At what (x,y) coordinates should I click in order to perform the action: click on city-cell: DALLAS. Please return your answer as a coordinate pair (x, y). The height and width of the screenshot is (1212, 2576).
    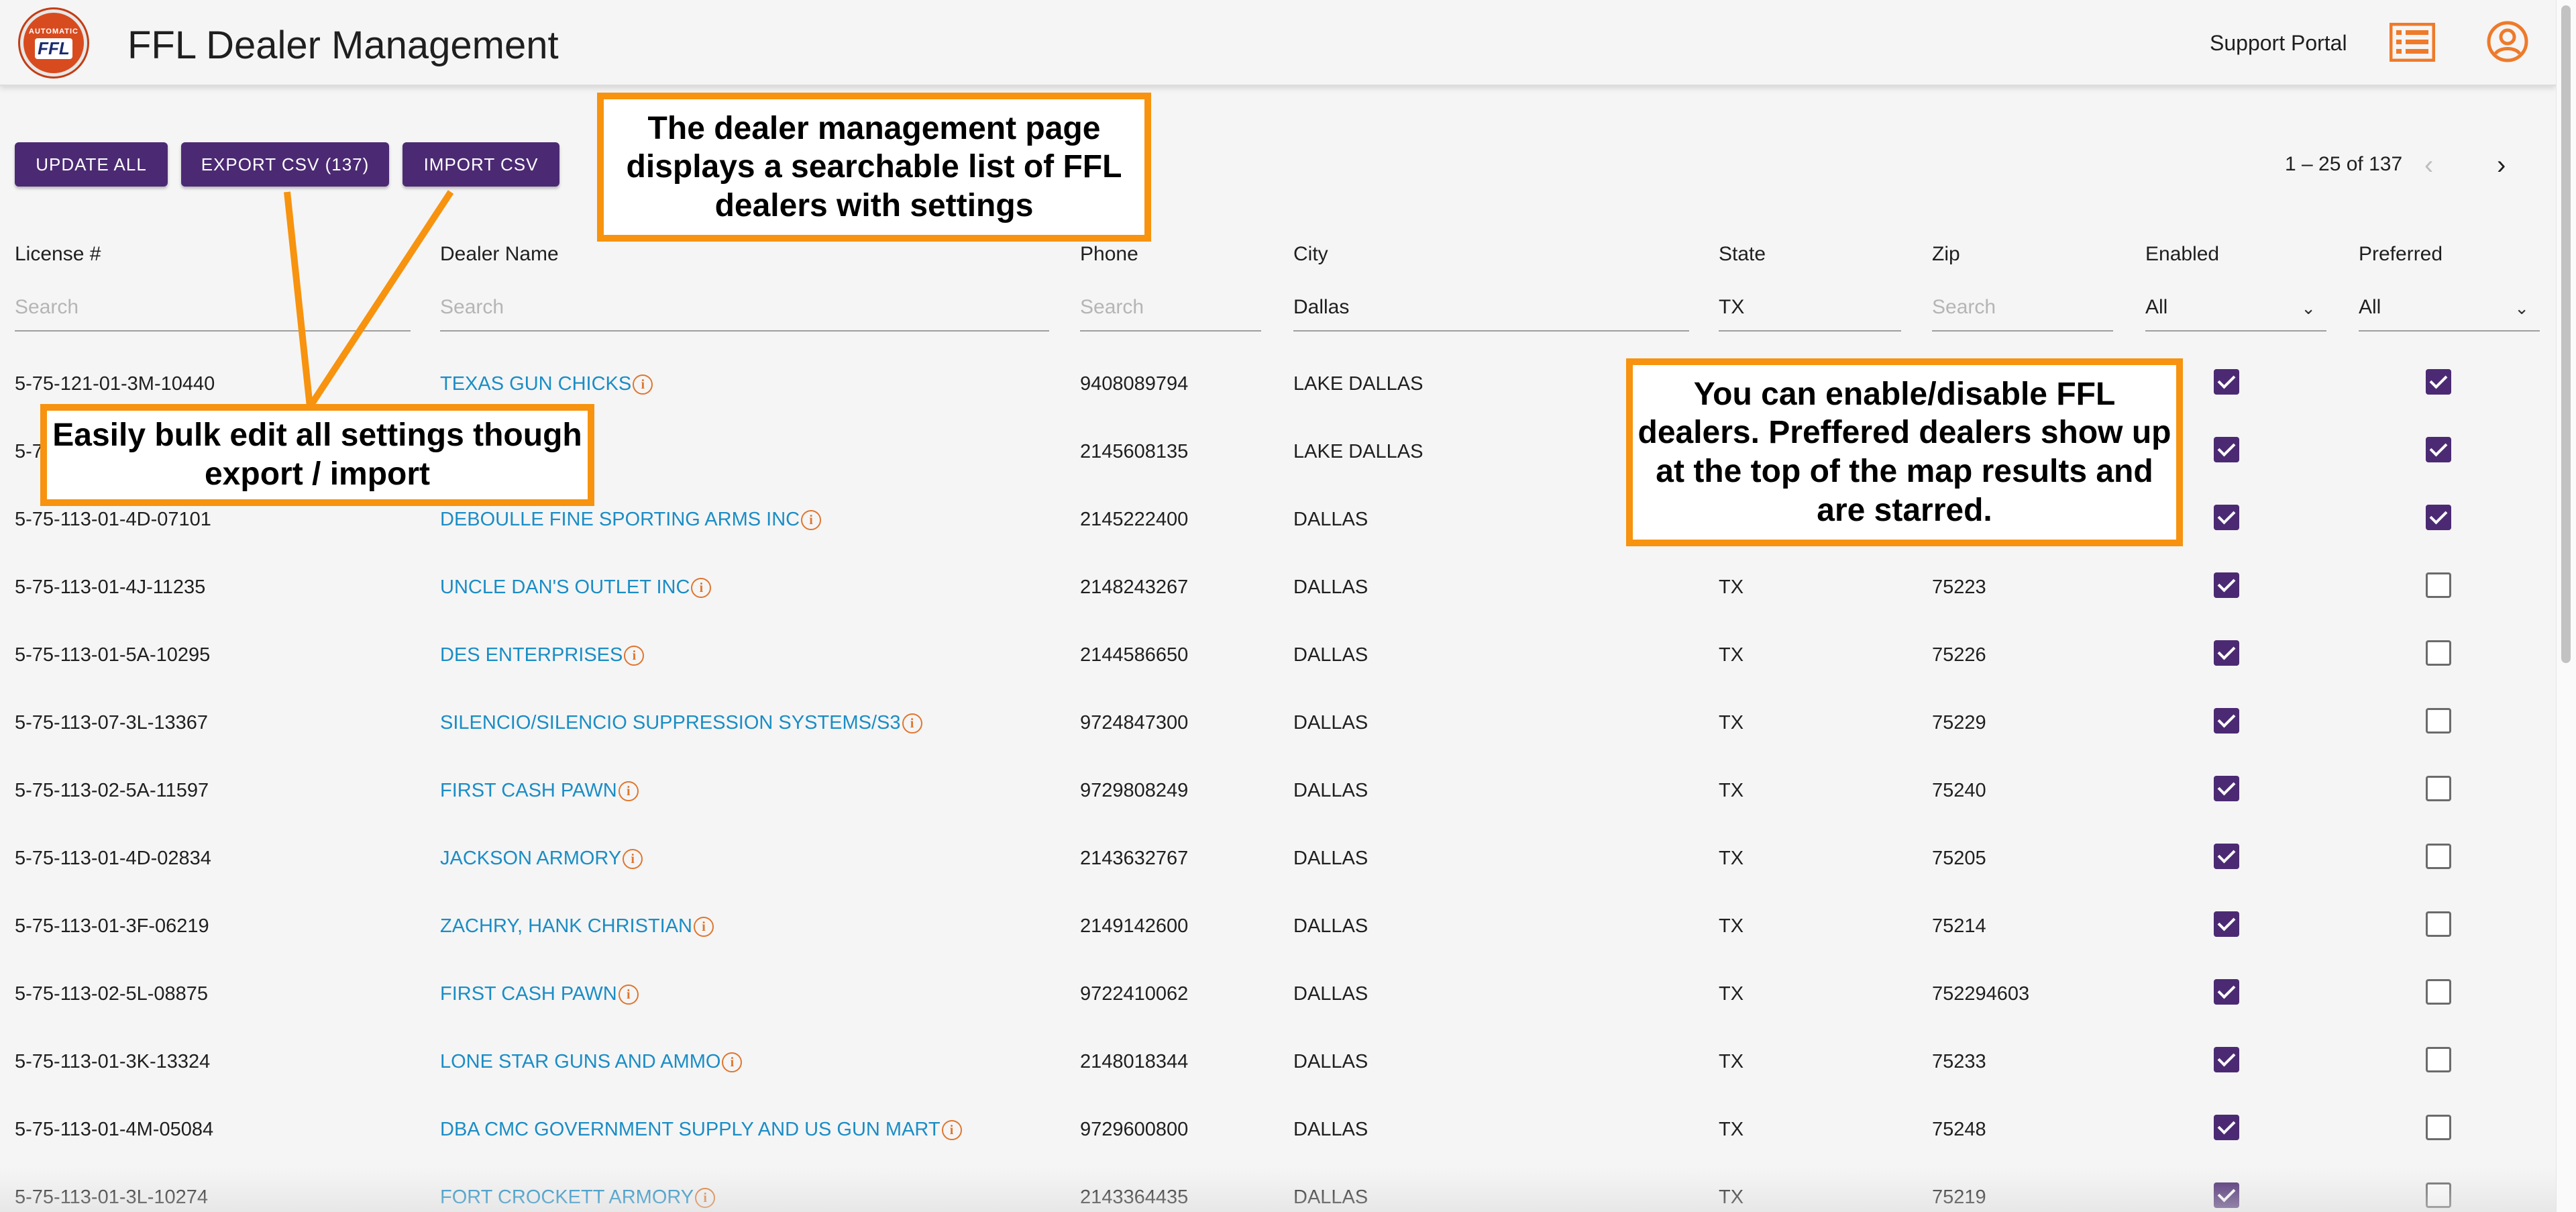
    Looking at the image, I should click on (1330, 790).